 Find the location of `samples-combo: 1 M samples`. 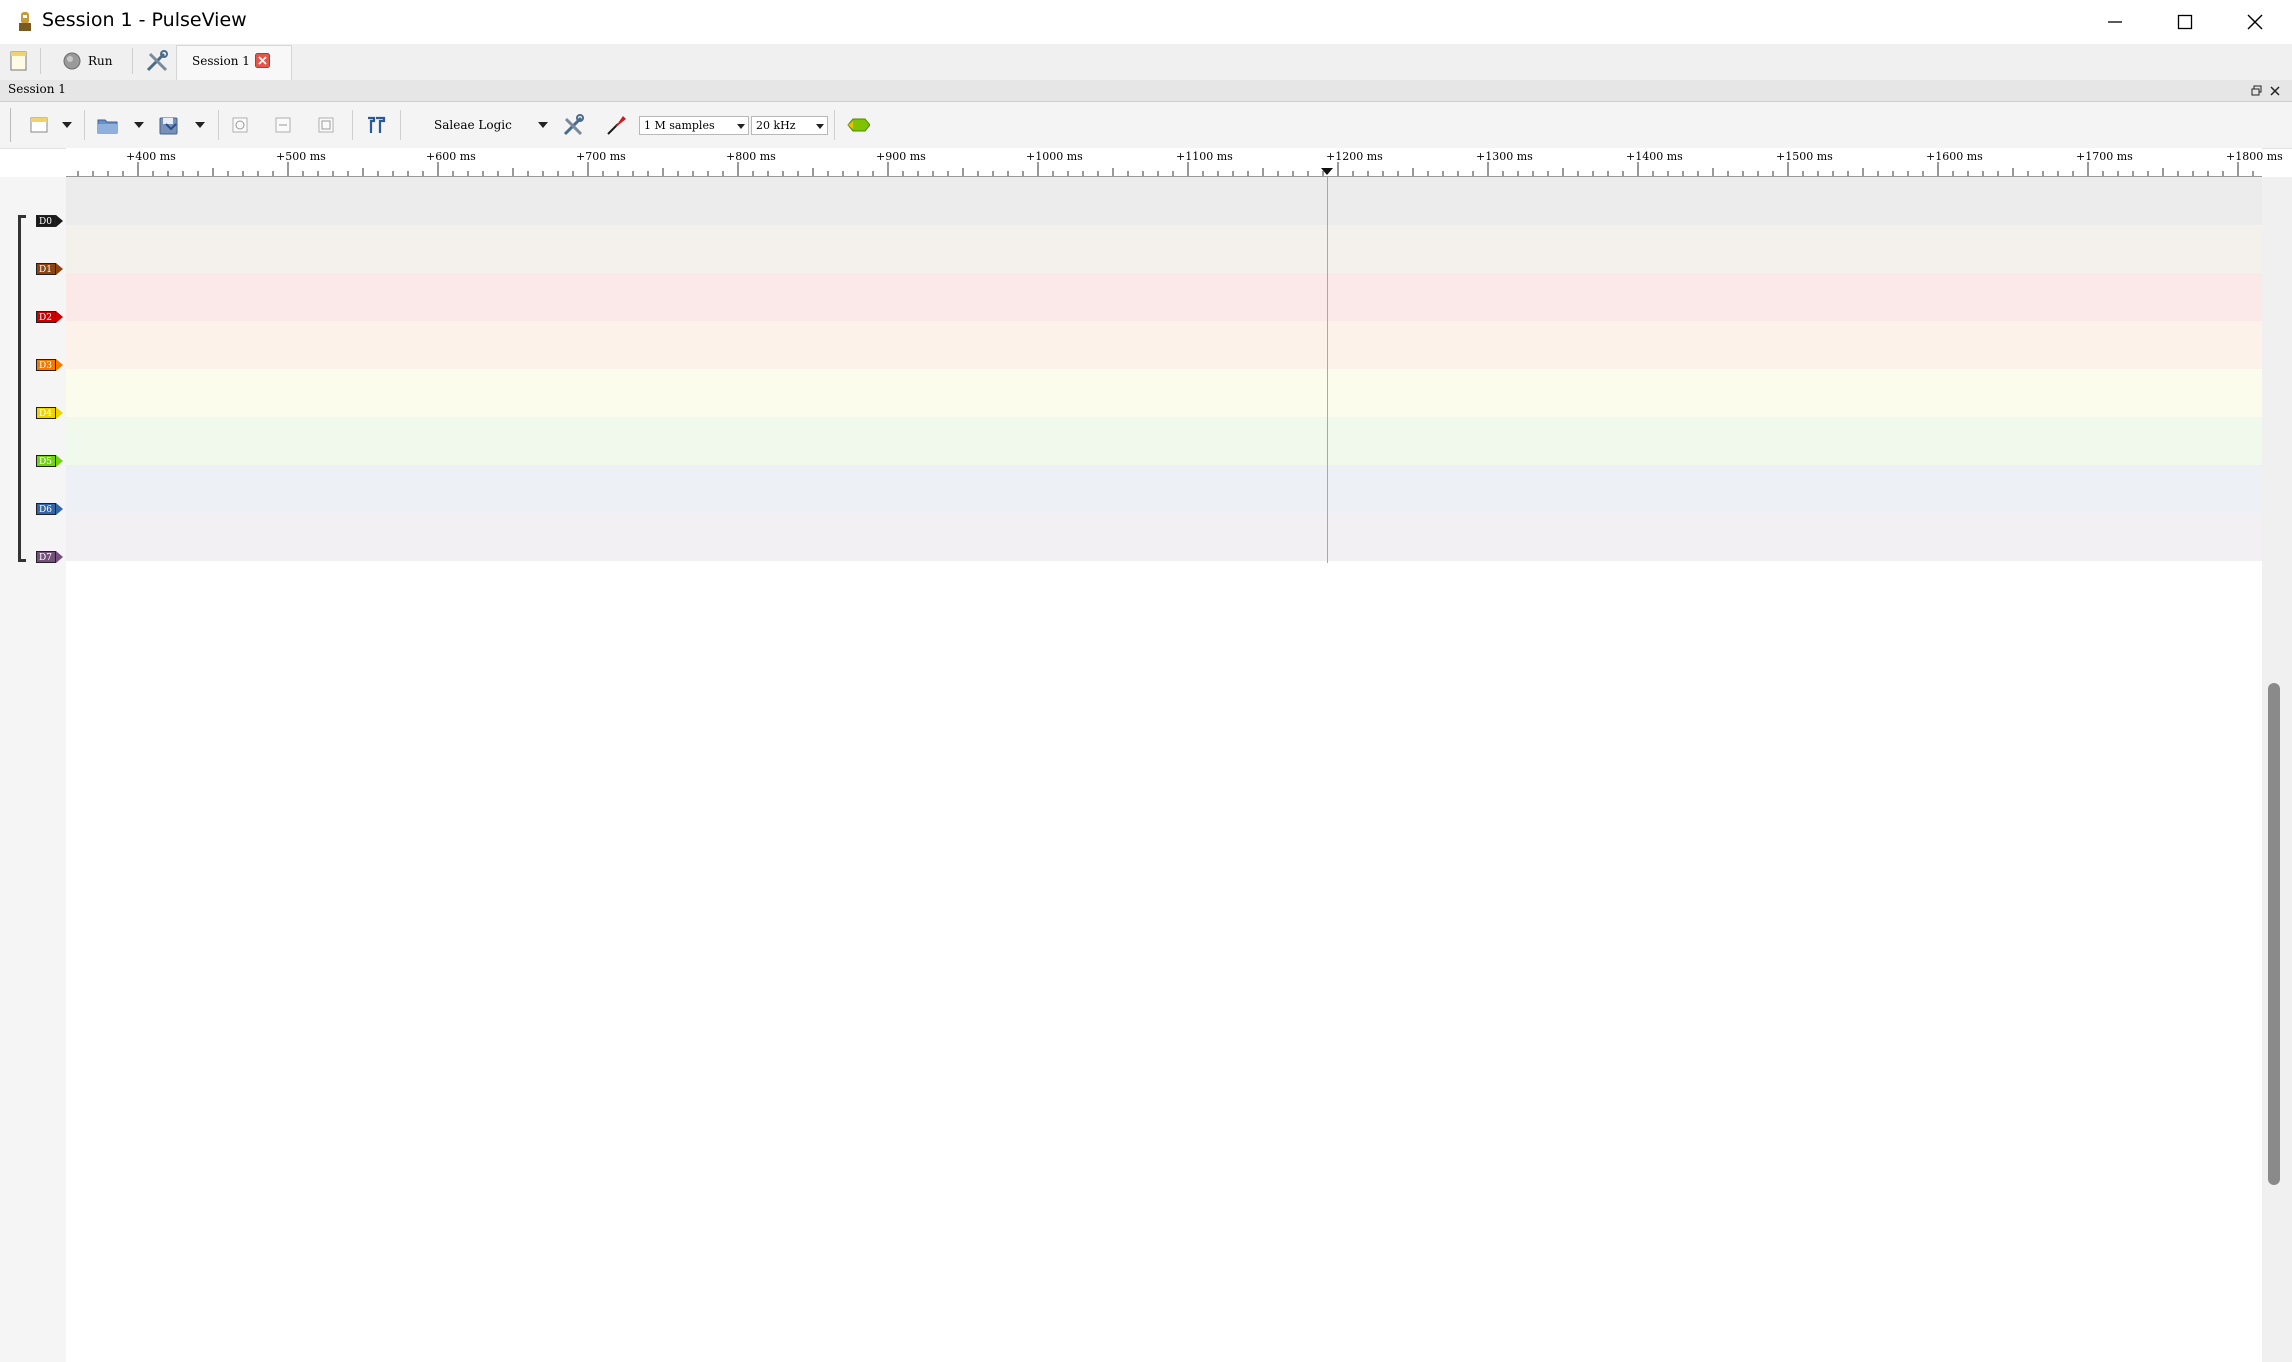

samples-combo: 1 M samples is located at coordinates (694, 125).